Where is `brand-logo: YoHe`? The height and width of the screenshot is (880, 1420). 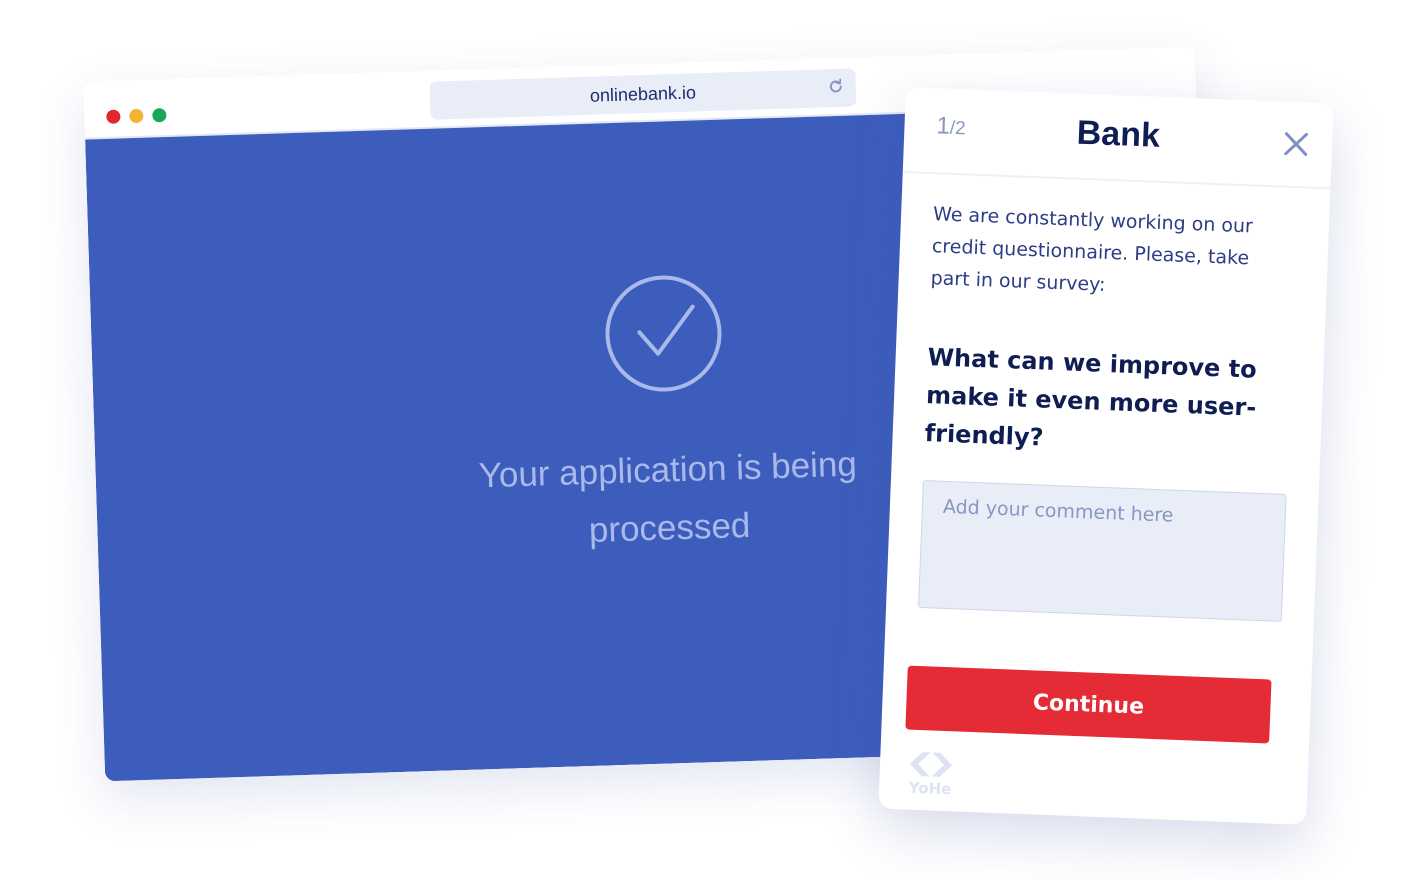
brand-logo: YoHe is located at coordinates (931, 774).